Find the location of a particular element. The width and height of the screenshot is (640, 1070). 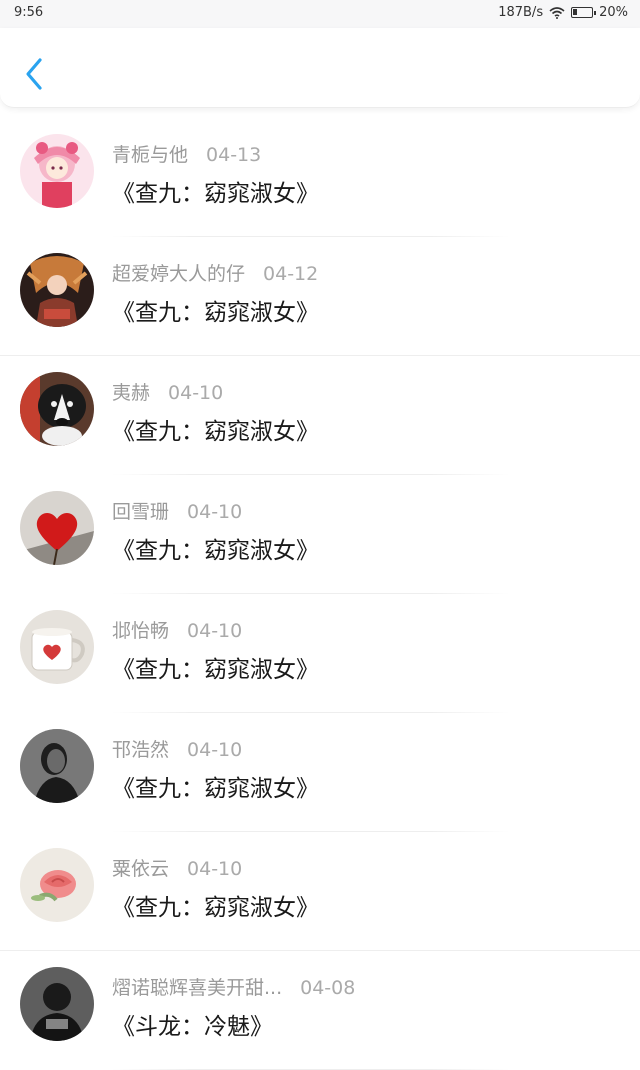

header-bar is located at coordinates (320, 68).